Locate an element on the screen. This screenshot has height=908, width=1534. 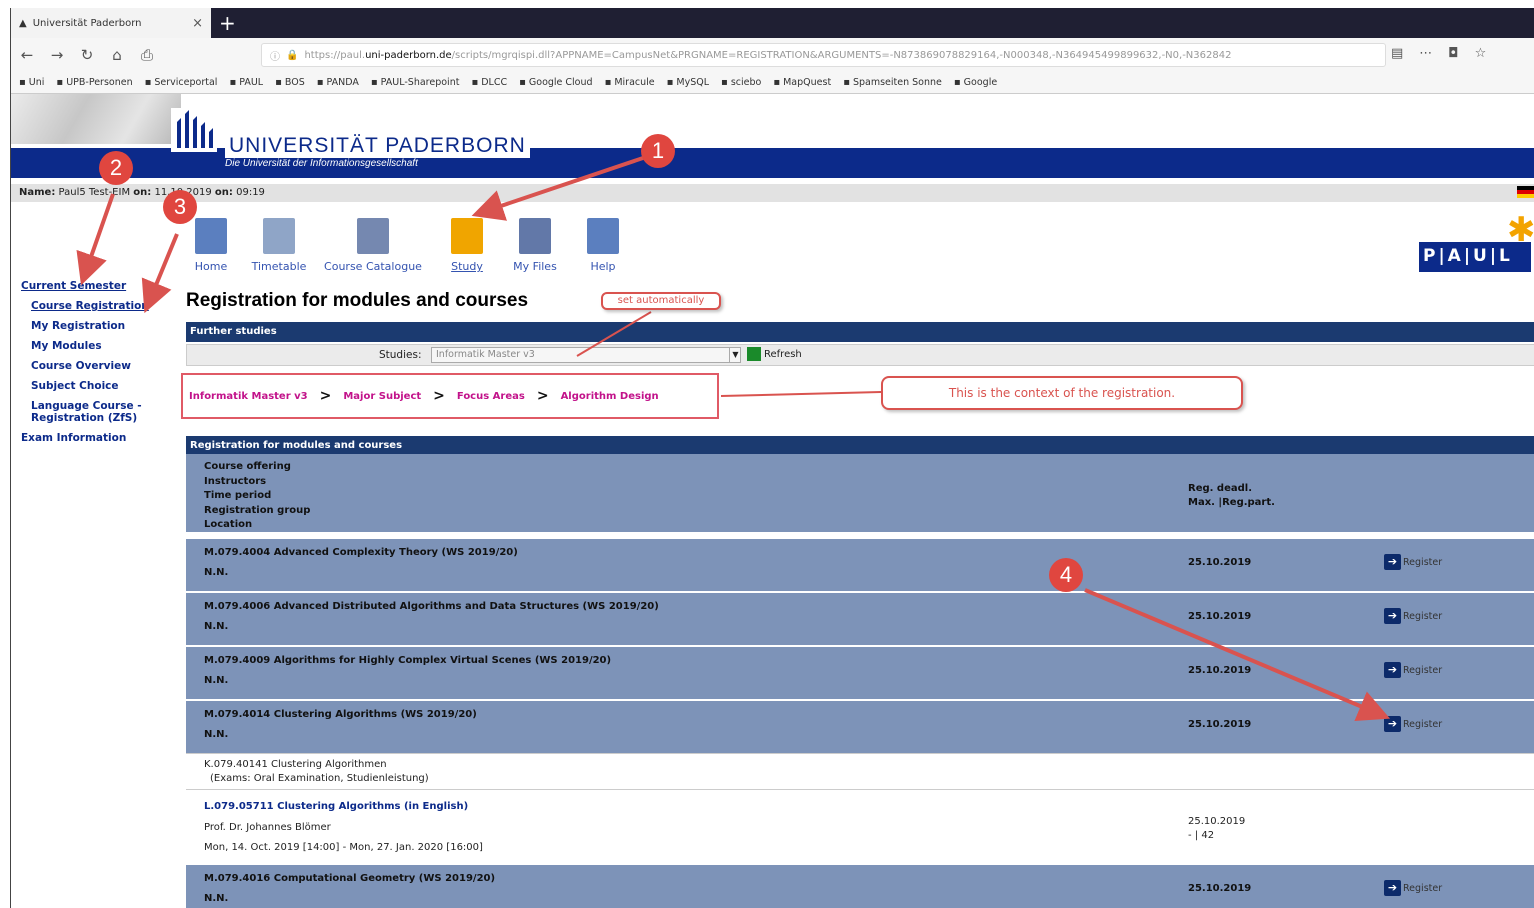
annotation-number-2: 2 is located at coordinates (116, 168).